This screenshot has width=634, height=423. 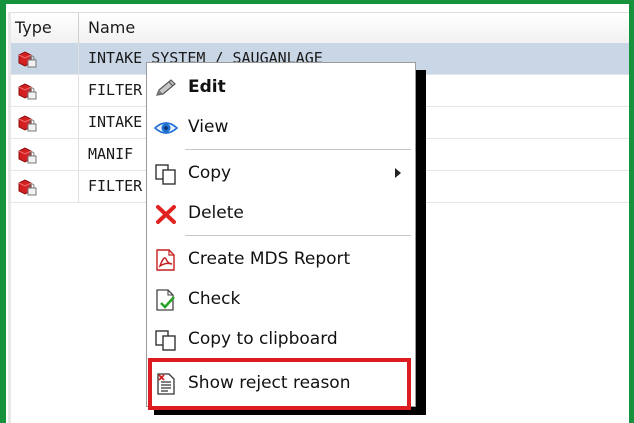 What do you see at coordinates (207, 87) in the screenshot?
I see `menu-item-label: Edit` at bounding box center [207, 87].